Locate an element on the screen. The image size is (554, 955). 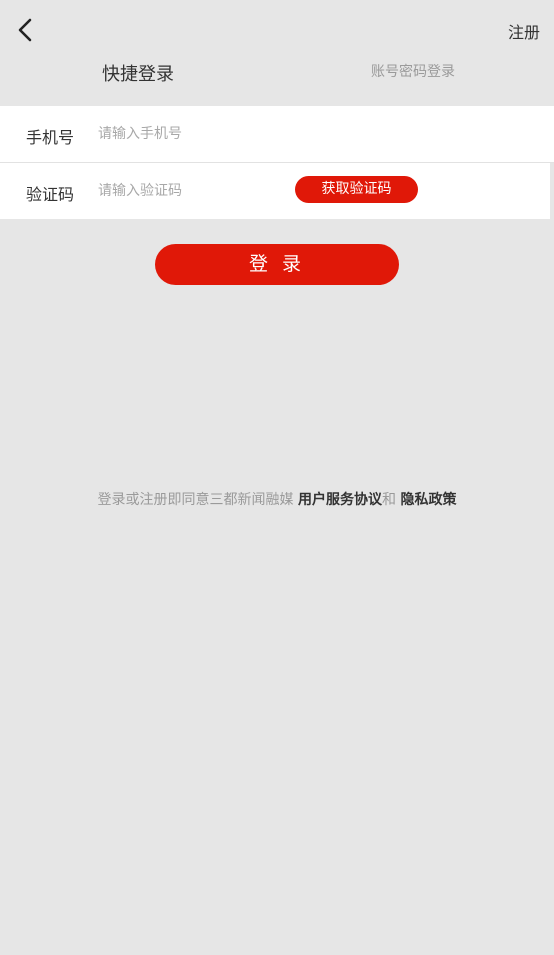
get-code-button: 获取验证码 is located at coordinates (356, 189).